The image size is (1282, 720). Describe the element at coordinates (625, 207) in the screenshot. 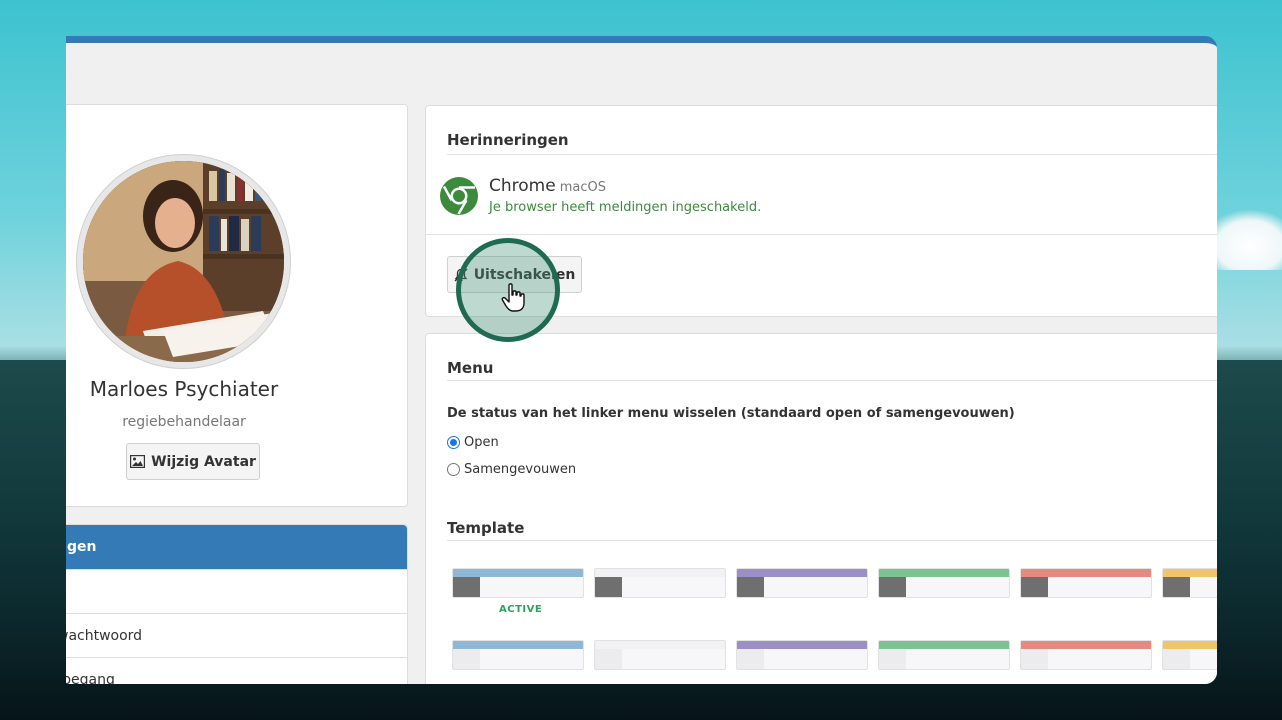

I see `notification-status: Je browser heeft meldingen ingeschakeld.` at that location.